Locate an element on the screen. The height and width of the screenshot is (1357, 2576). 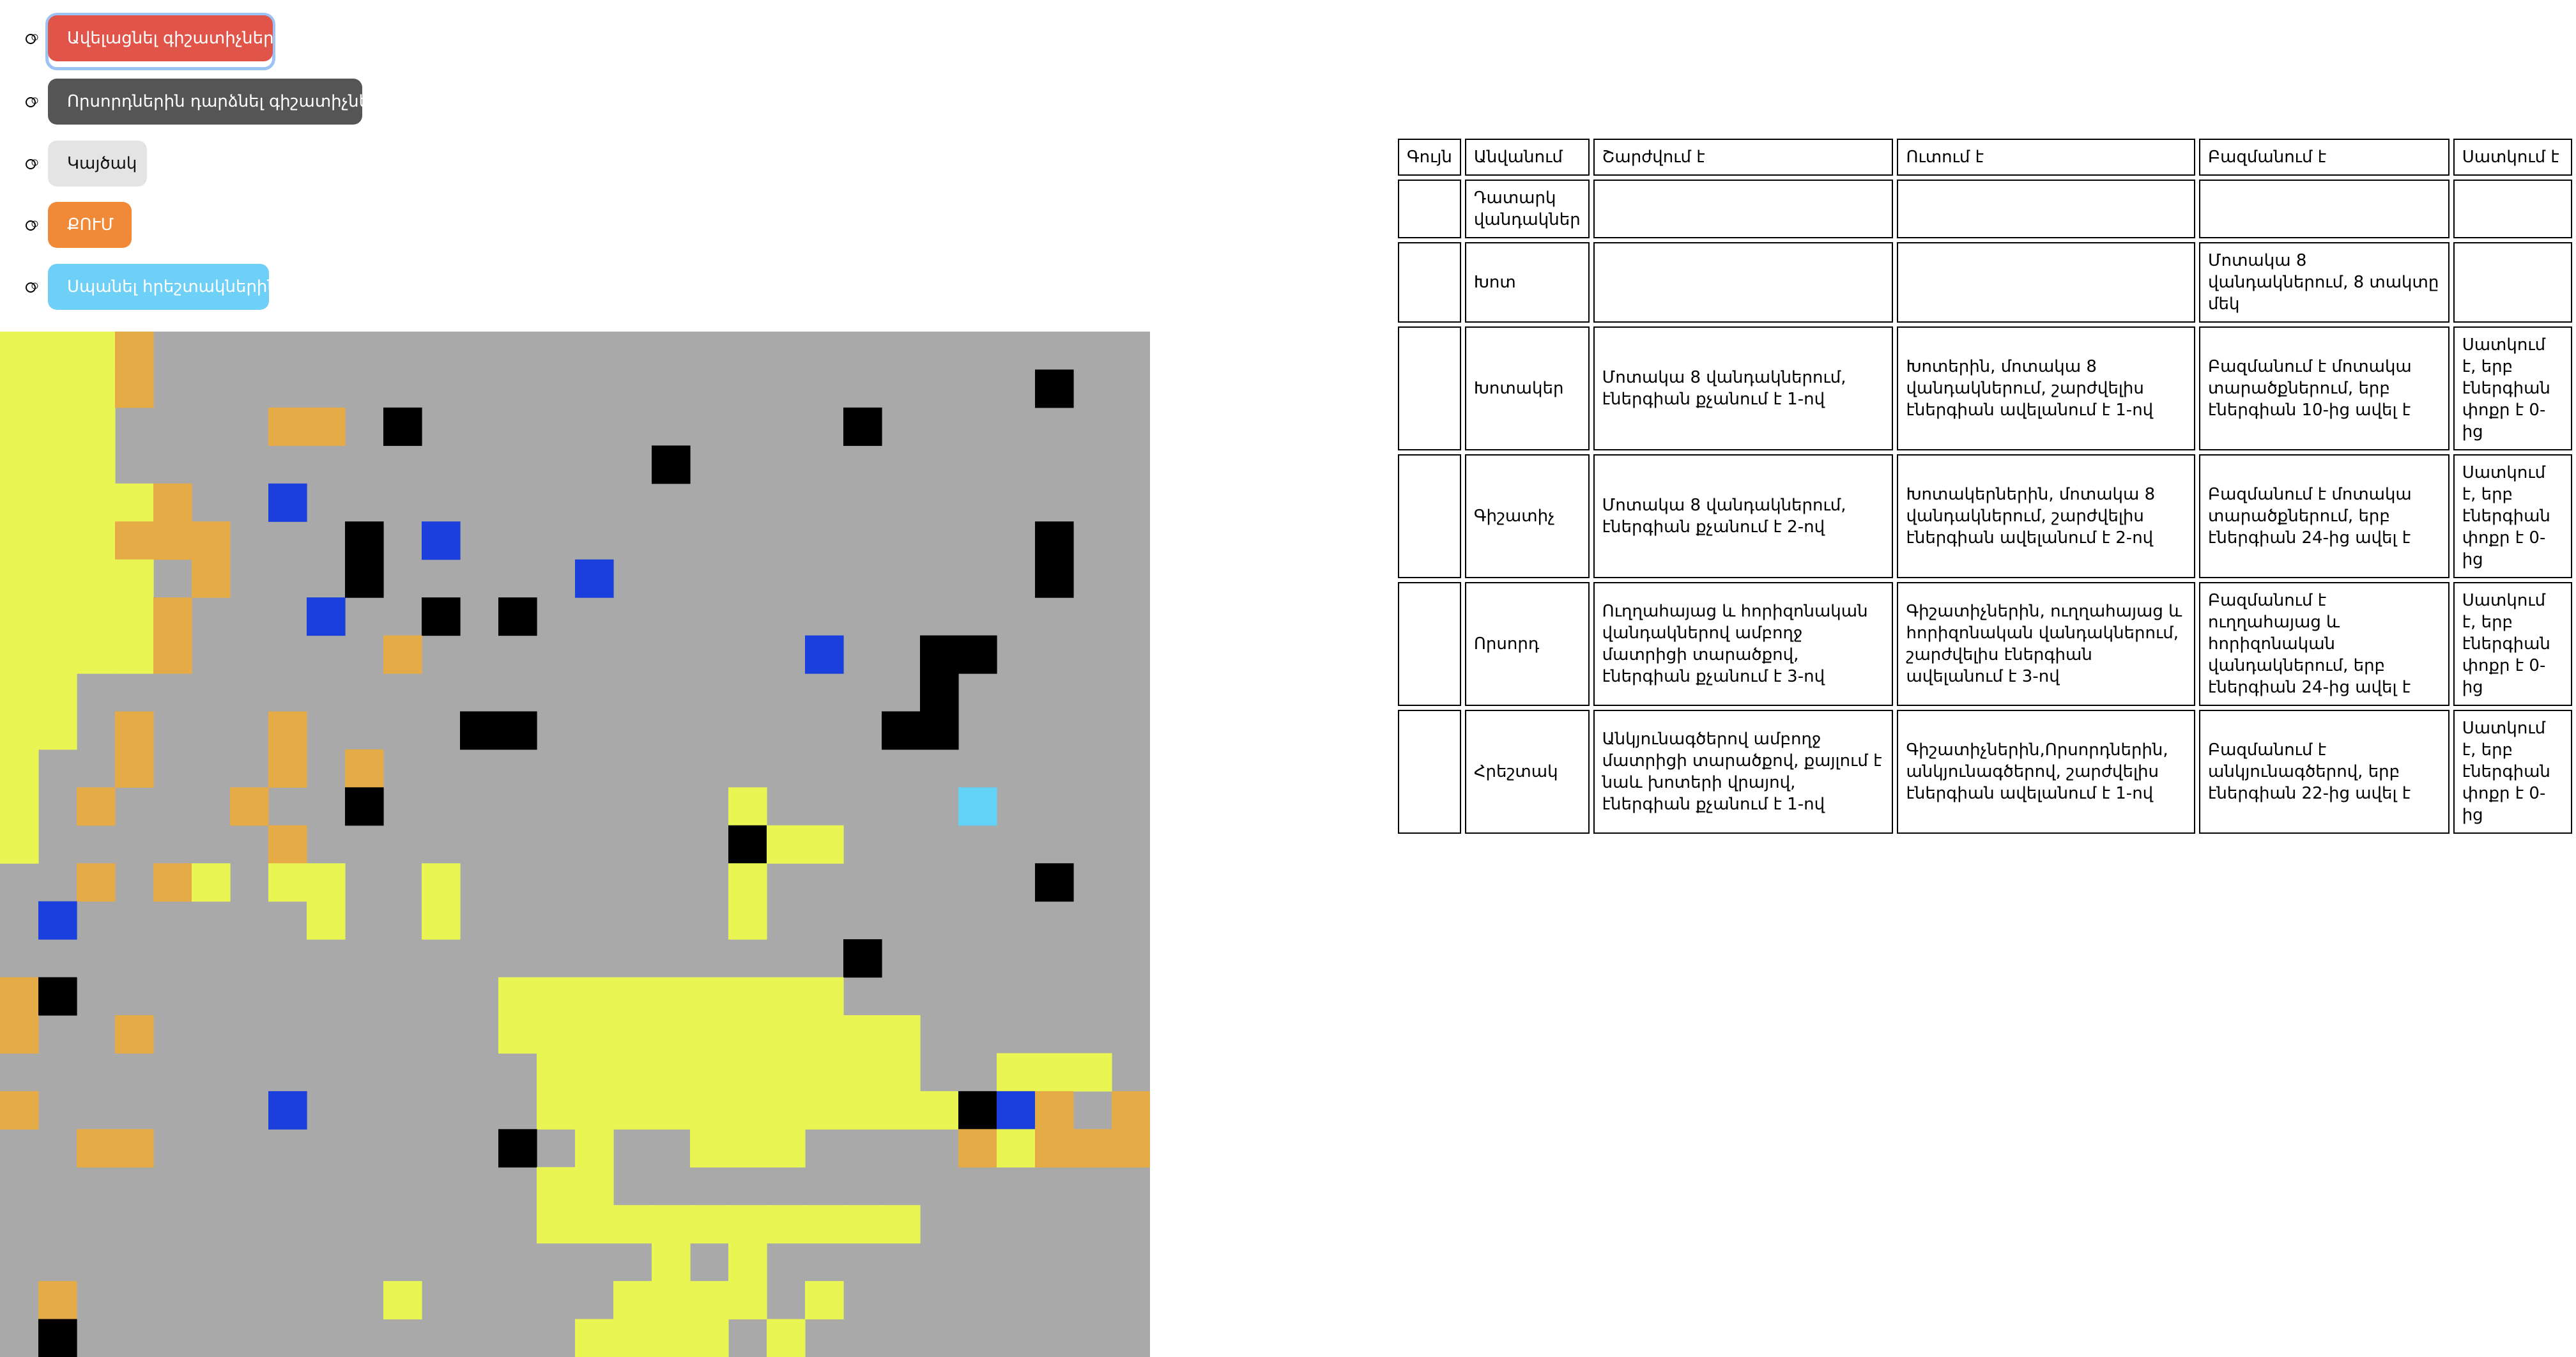
row-name: Դատարկ վանդակներ is located at coordinates (1527, 209).